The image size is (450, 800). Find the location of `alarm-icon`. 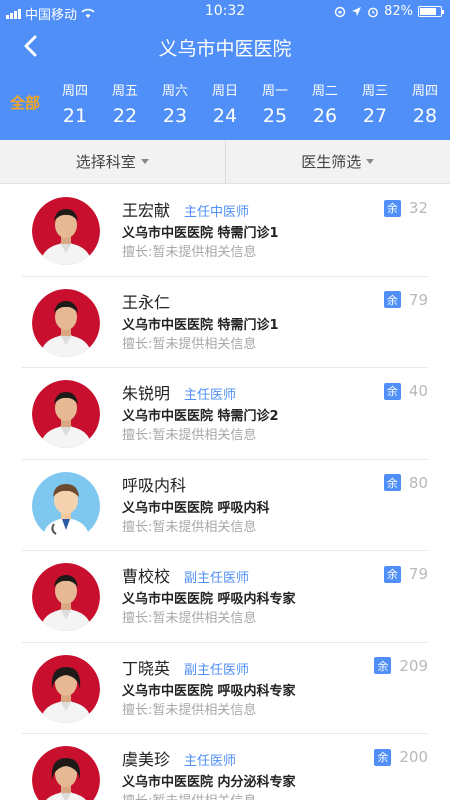

alarm-icon is located at coordinates (373, 12).